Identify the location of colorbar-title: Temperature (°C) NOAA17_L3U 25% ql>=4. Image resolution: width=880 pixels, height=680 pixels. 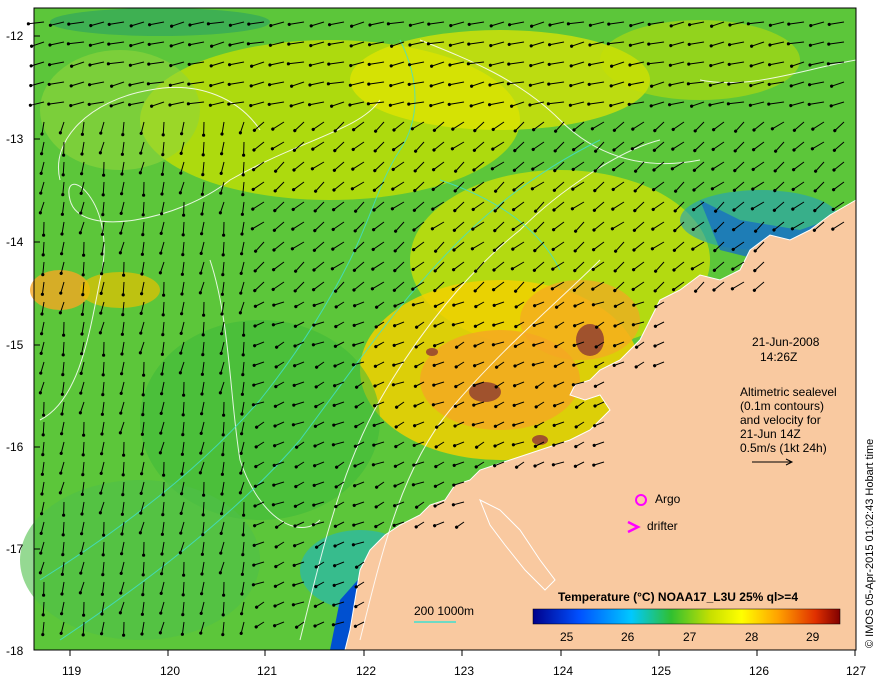
(678, 597).